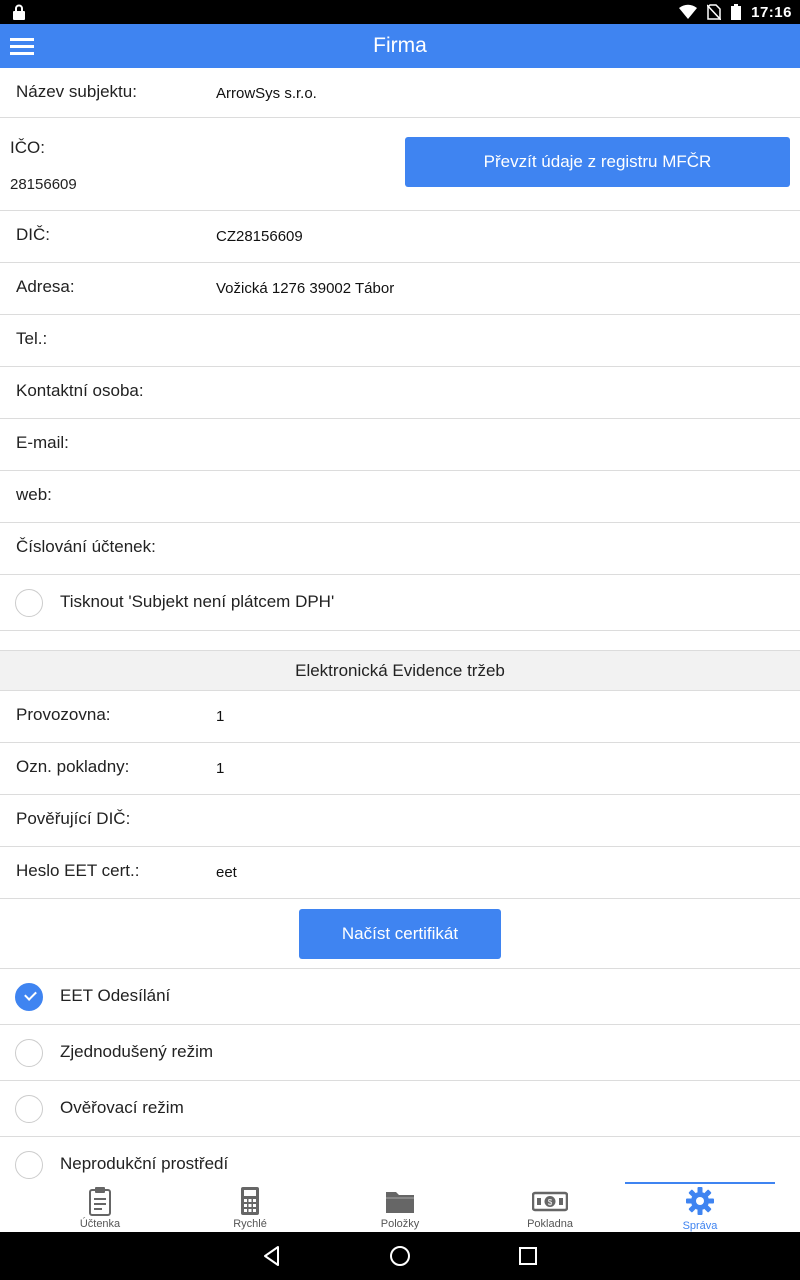 The image size is (800, 1280). Describe the element at coordinates (700, 1226) in the screenshot. I see `nav-label: Správa` at that location.